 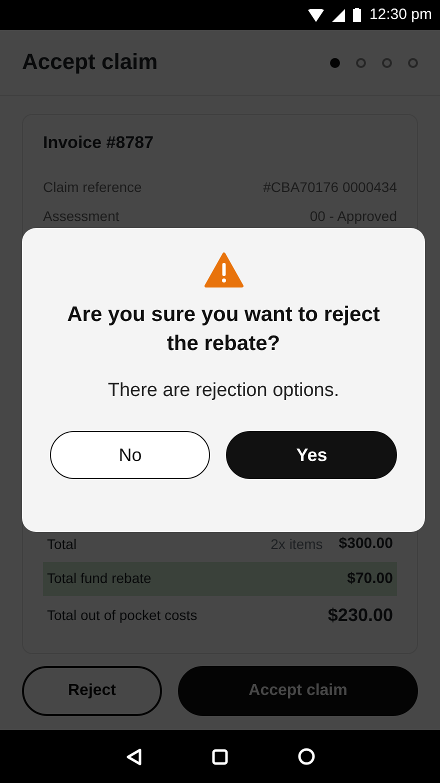 I want to click on total-label: Total, so click(x=62, y=544).